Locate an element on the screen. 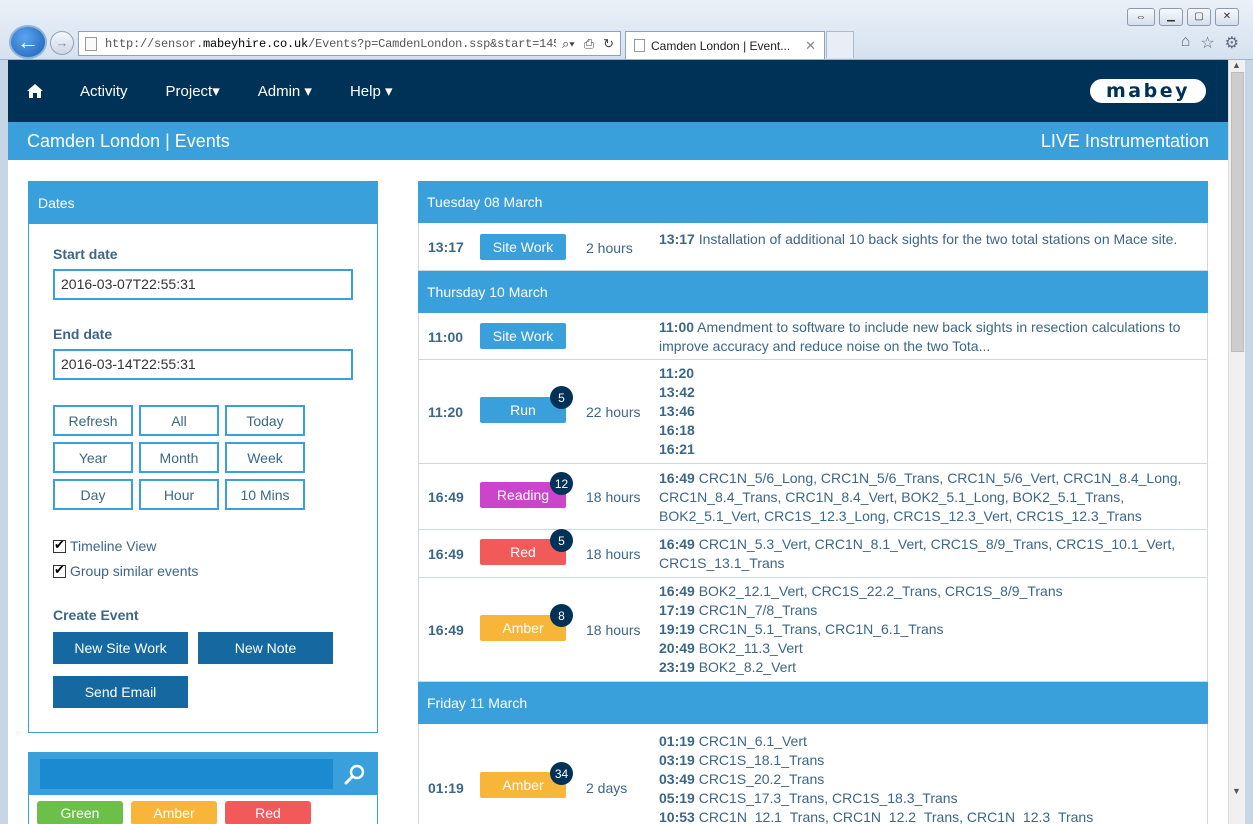 This screenshot has width=1253, height=824. event-duration: 22 hours is located at coordinates (613, 412).